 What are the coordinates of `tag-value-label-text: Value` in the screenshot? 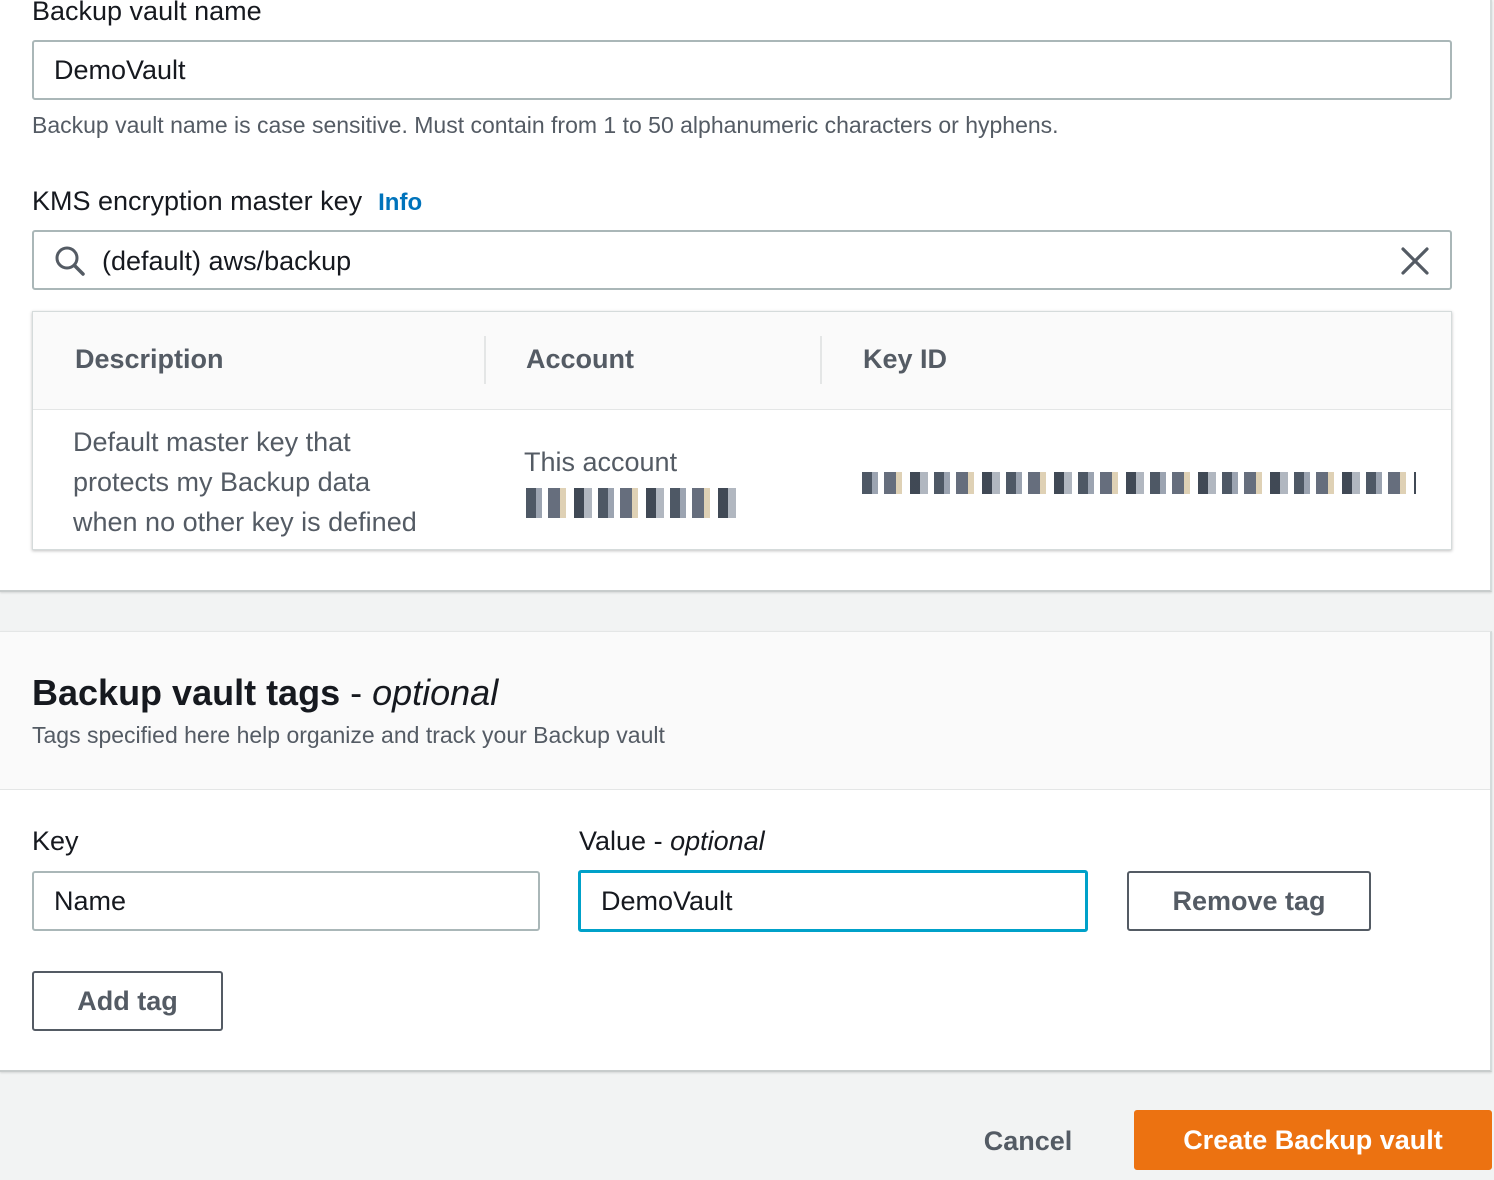 It's located at (613, 841).